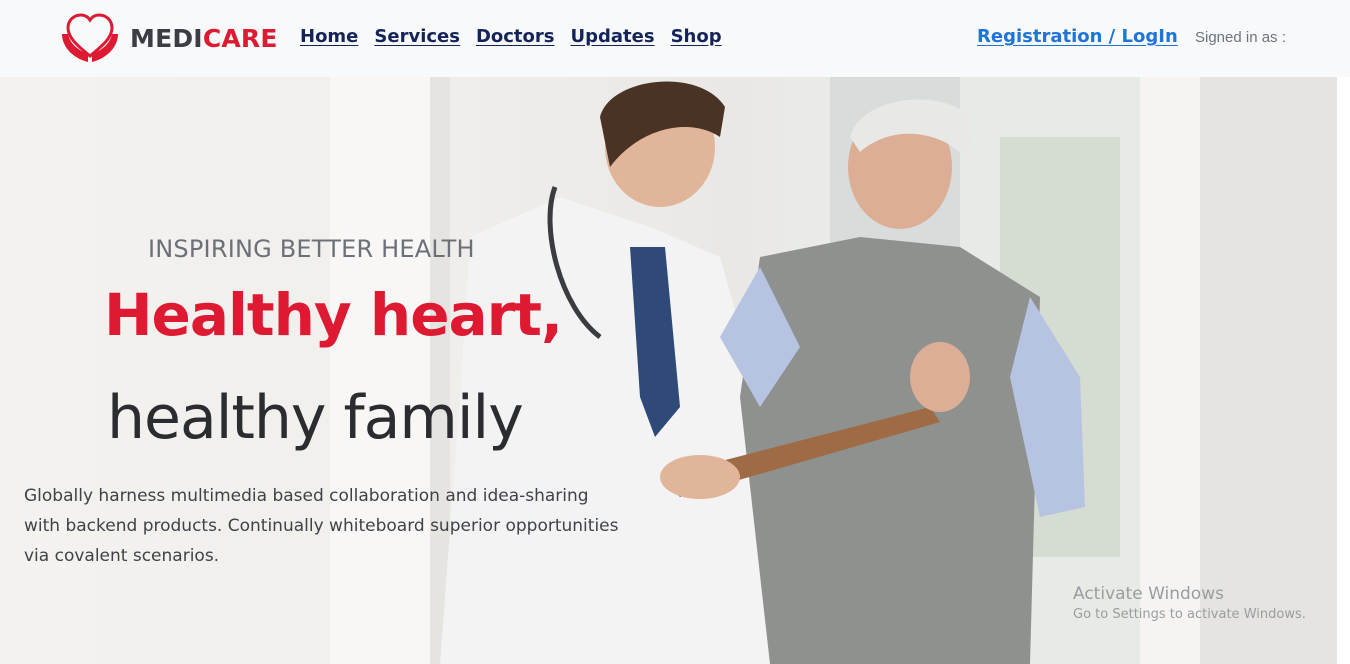 The height and width of the screenshot is (664, 1350). Describe the element at coordinates (1077, 36) in the screenshot. I see `registration-login-link: Registration / LogIn` at that location.